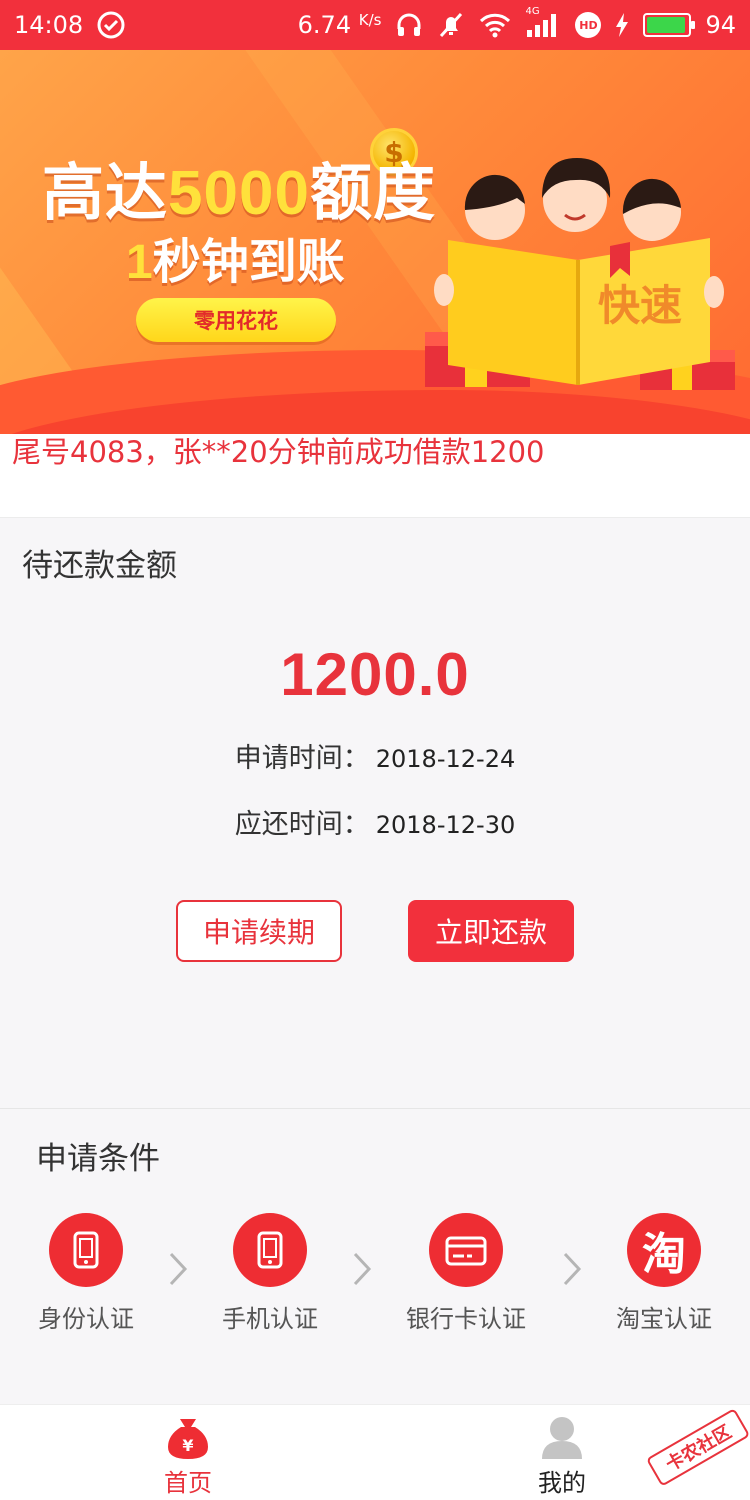  Describe the element at coordinates (451, 25) in the screenshot. I see `mute-bell-icon` at that location.